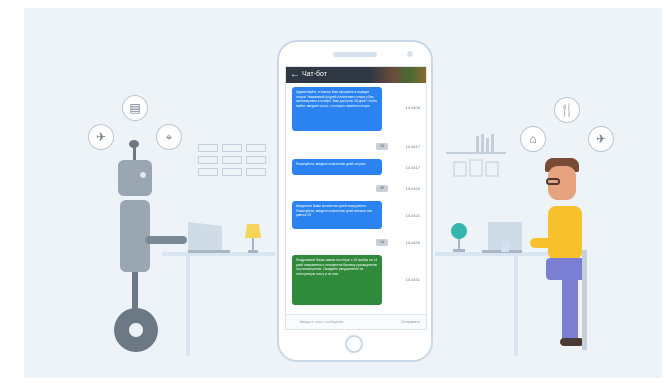 Image resolution: width=667 pixels, height=383 pixels. Describe the element at coordinates (188, 306) in the screenshot. I see `left-desk-leg` at that location.